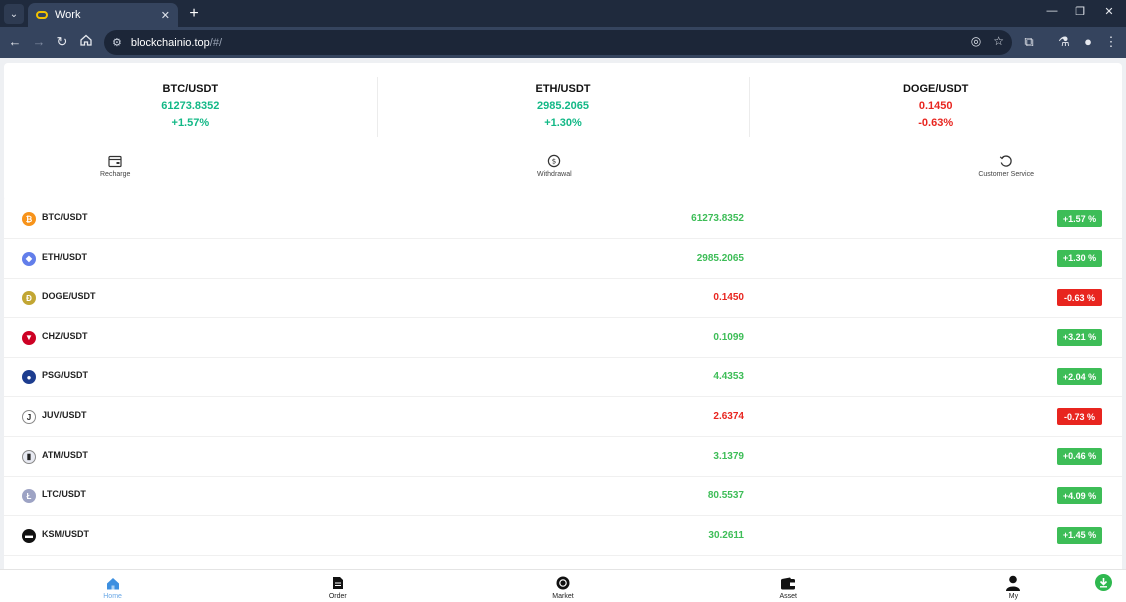 The image size is (1126, 602). I want to click on puzzle-icon: ⧉, so click(1029, 41).